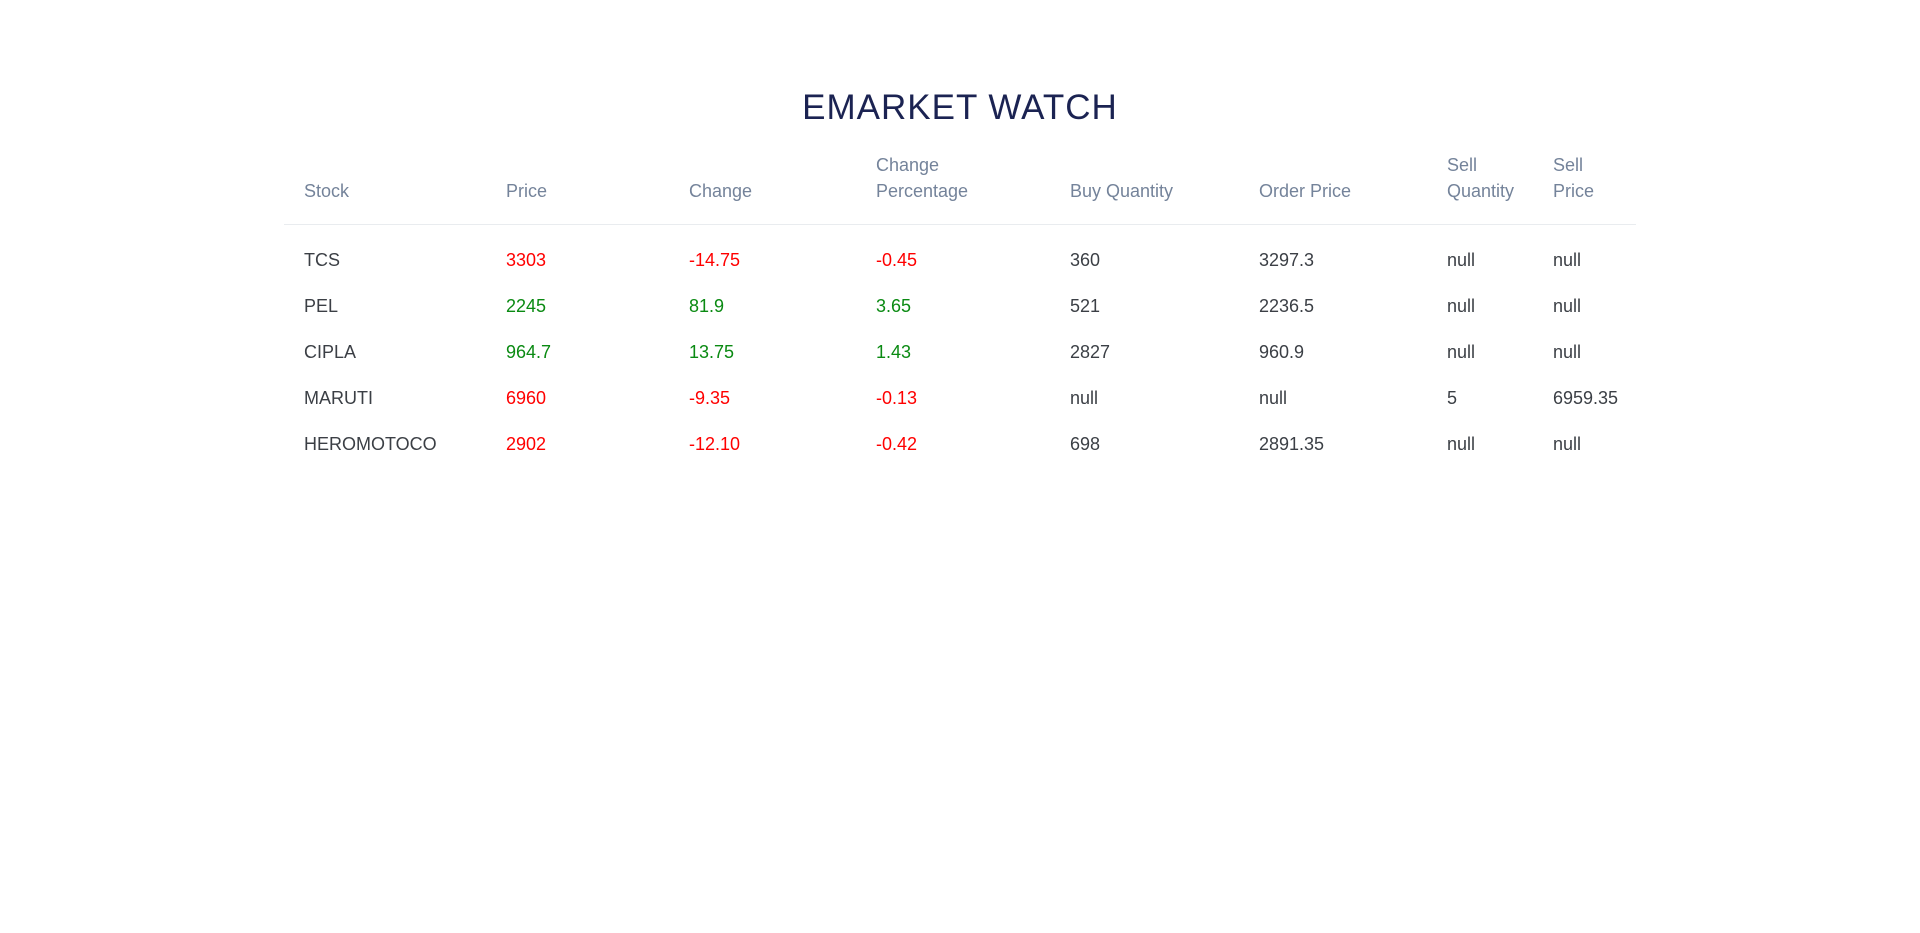 This screenshot has width=1920, height=933. What do you see at coordinates (1452, 398) in the screenshot?
I see `cell-sell-quantity: 5` at bounding box center [1452, 398].